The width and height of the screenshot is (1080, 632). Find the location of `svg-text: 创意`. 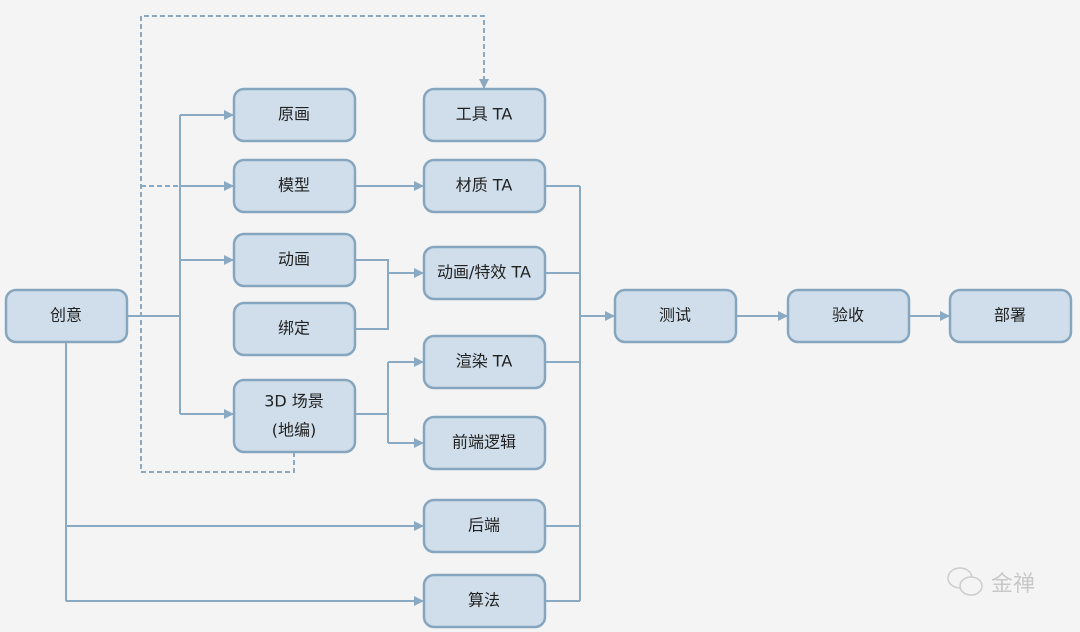

svg-text: 创意 is located at coordinates (66, 315).